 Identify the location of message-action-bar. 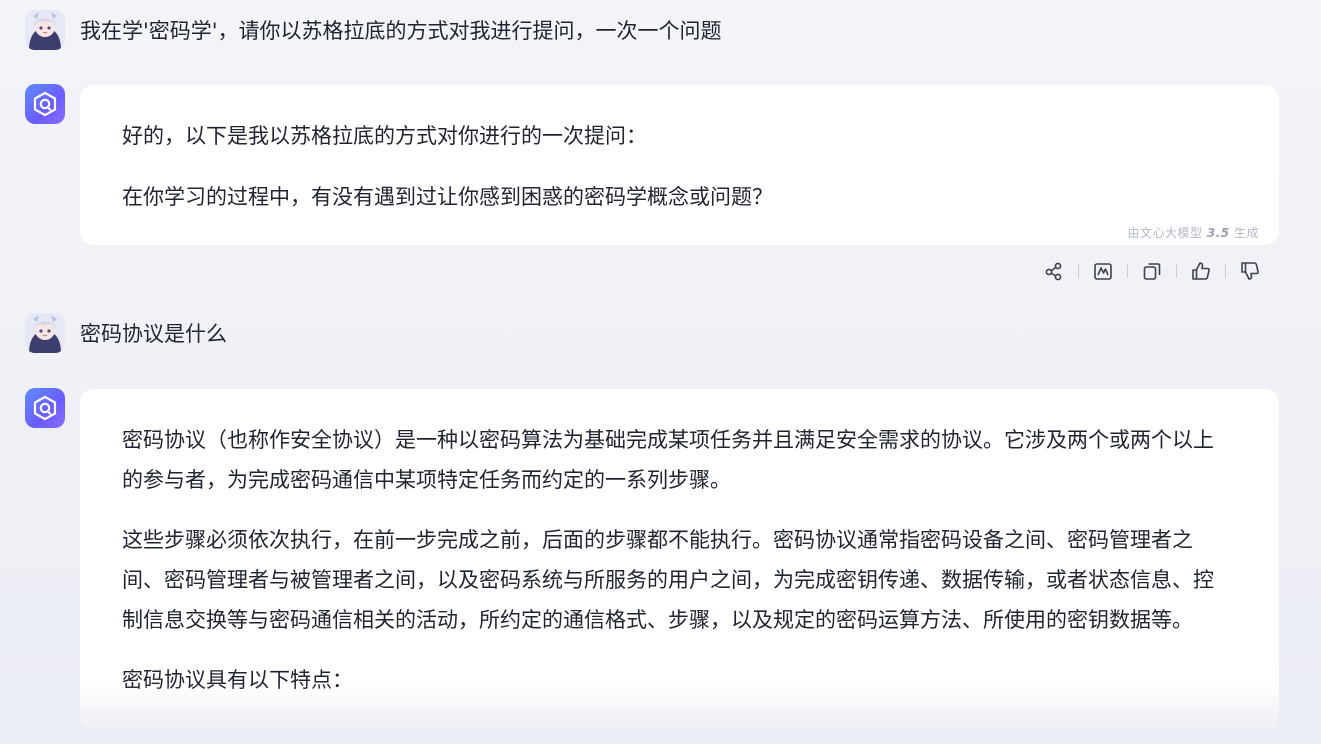
(1152, 271).